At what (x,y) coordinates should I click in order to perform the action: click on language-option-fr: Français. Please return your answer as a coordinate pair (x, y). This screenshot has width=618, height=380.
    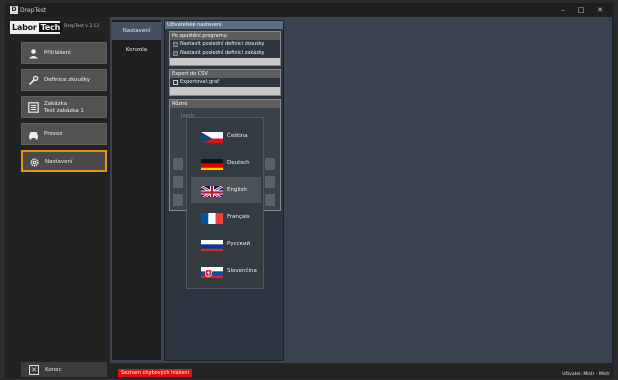
    Looking at the image, I should click on (226, 217).